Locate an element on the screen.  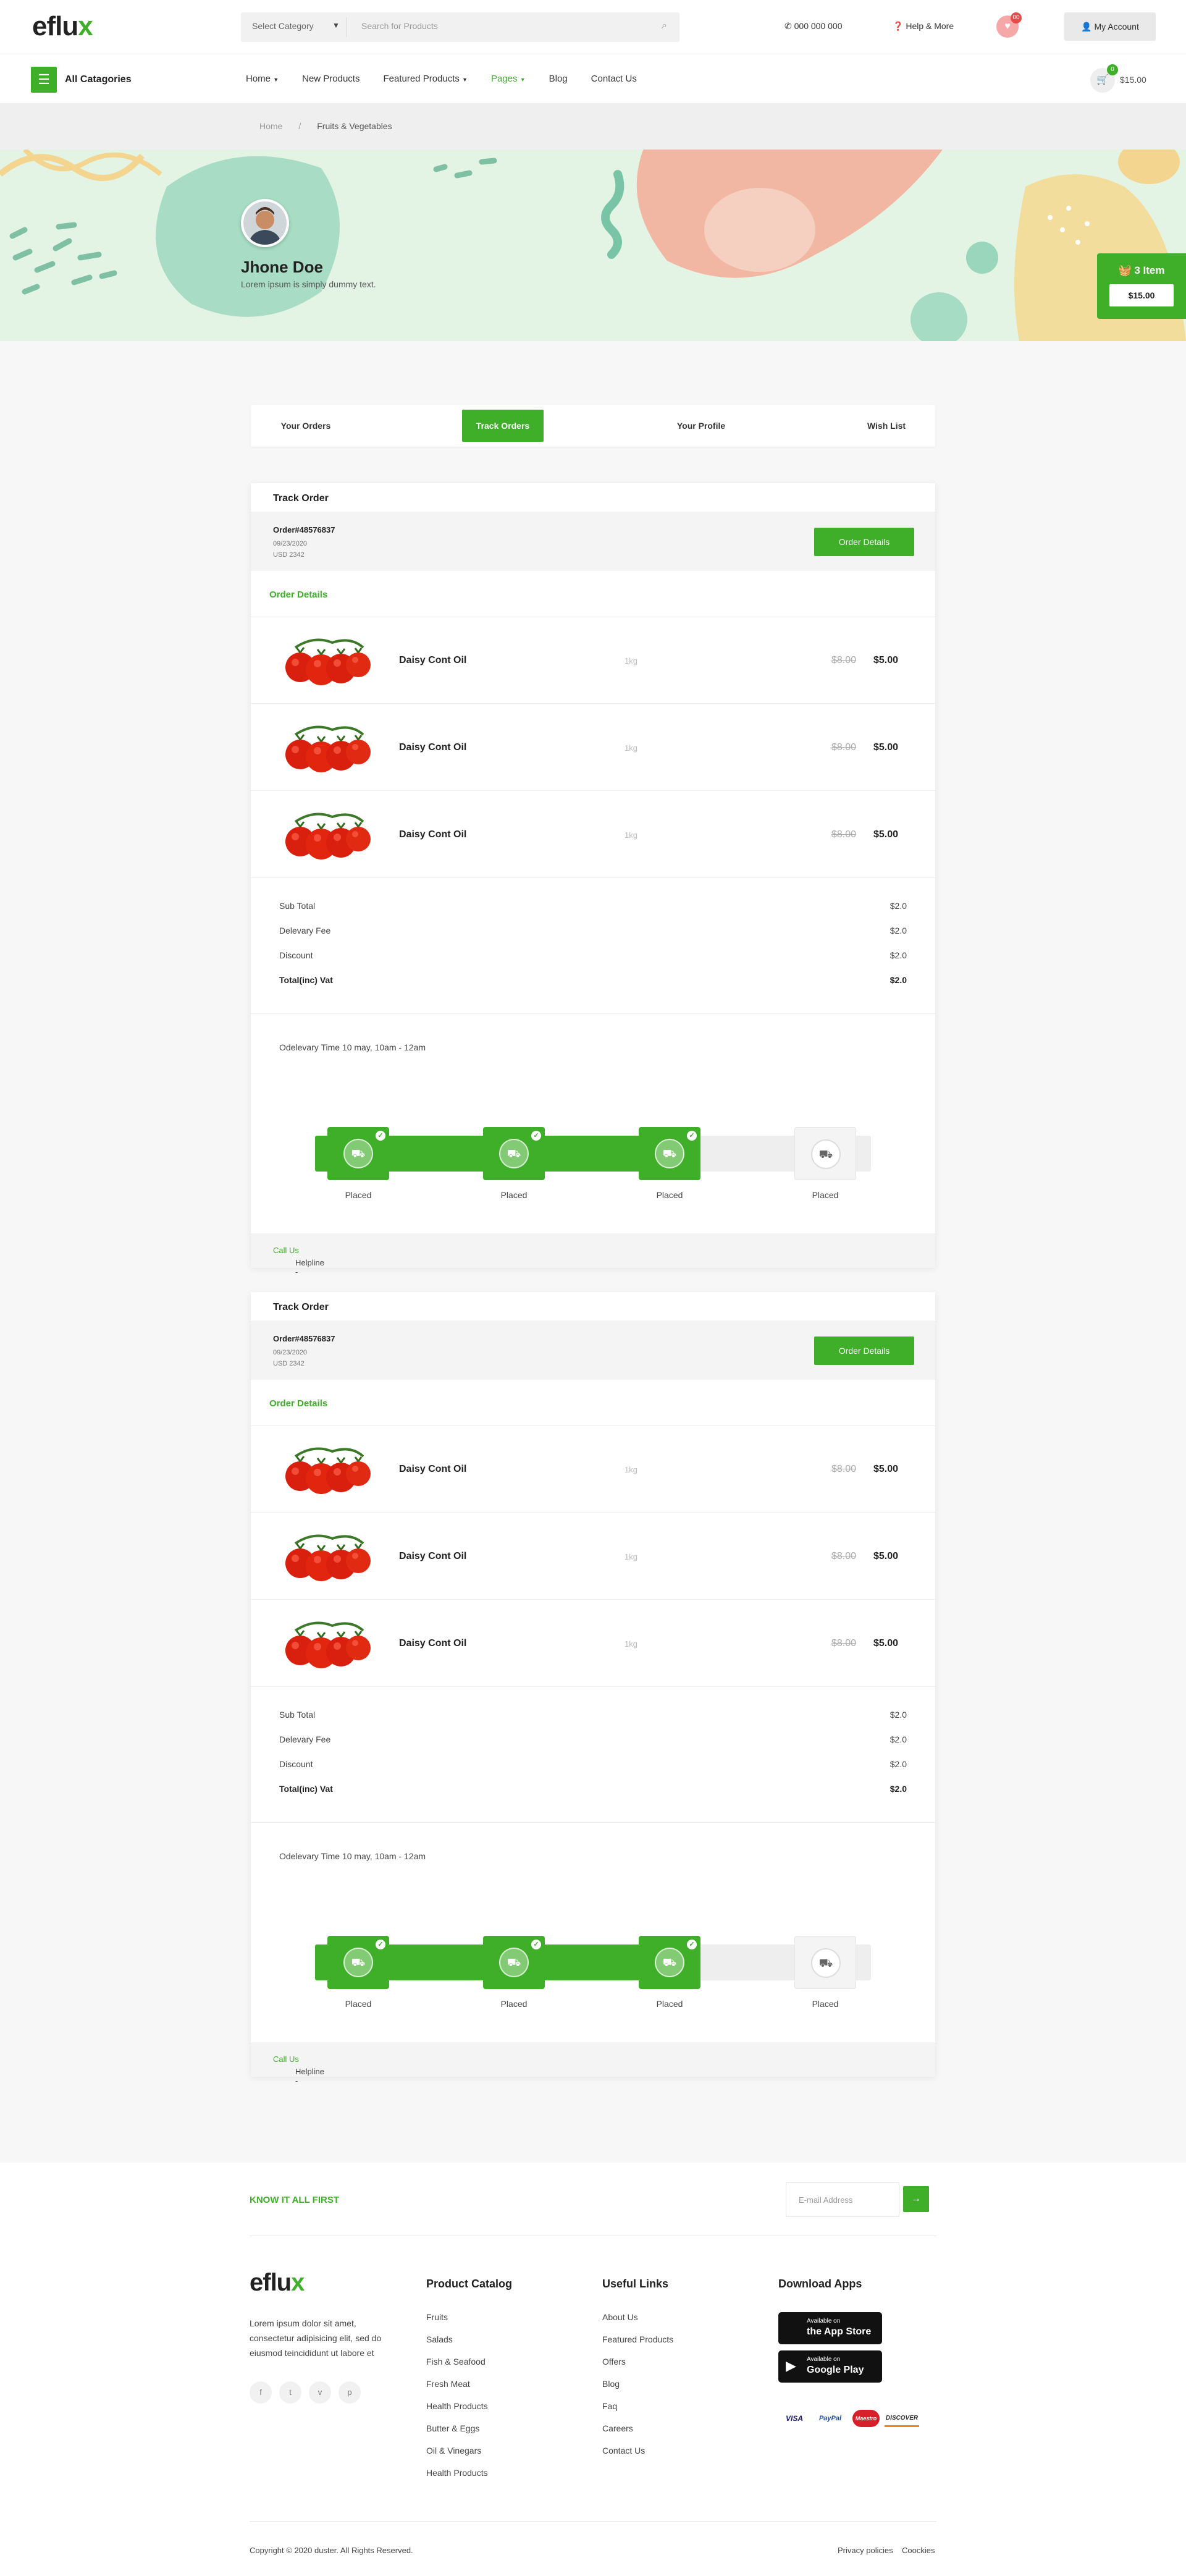
logo: eflux is located at coordinates (62, 26).